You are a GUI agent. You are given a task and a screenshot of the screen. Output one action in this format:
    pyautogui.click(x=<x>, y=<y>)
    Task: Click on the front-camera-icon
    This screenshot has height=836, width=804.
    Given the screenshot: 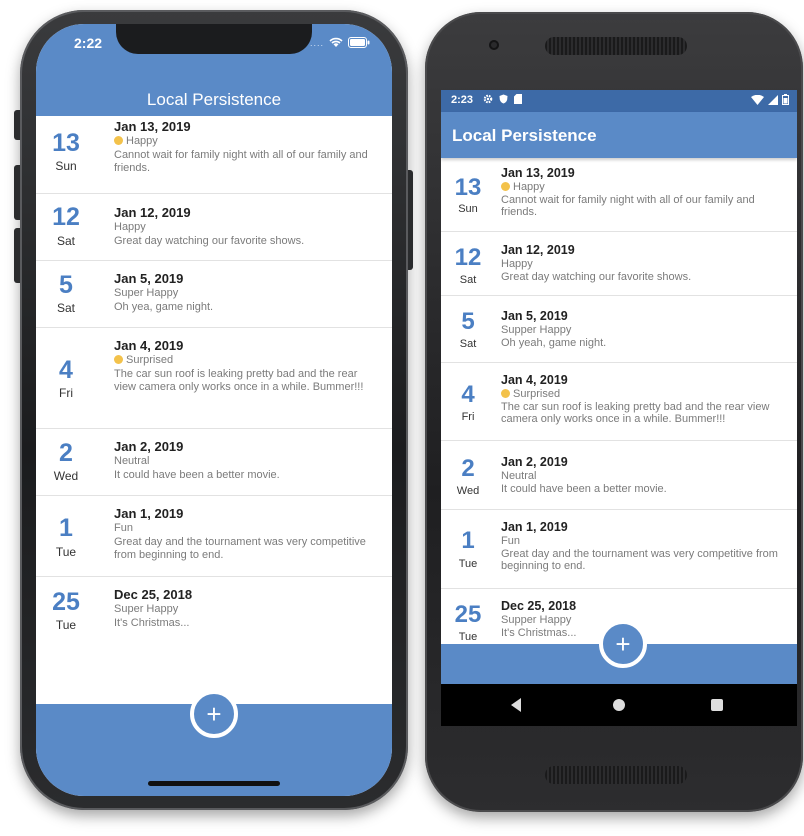 What is the action you would take?
    pyautogui.click(x=494, y=45)
    